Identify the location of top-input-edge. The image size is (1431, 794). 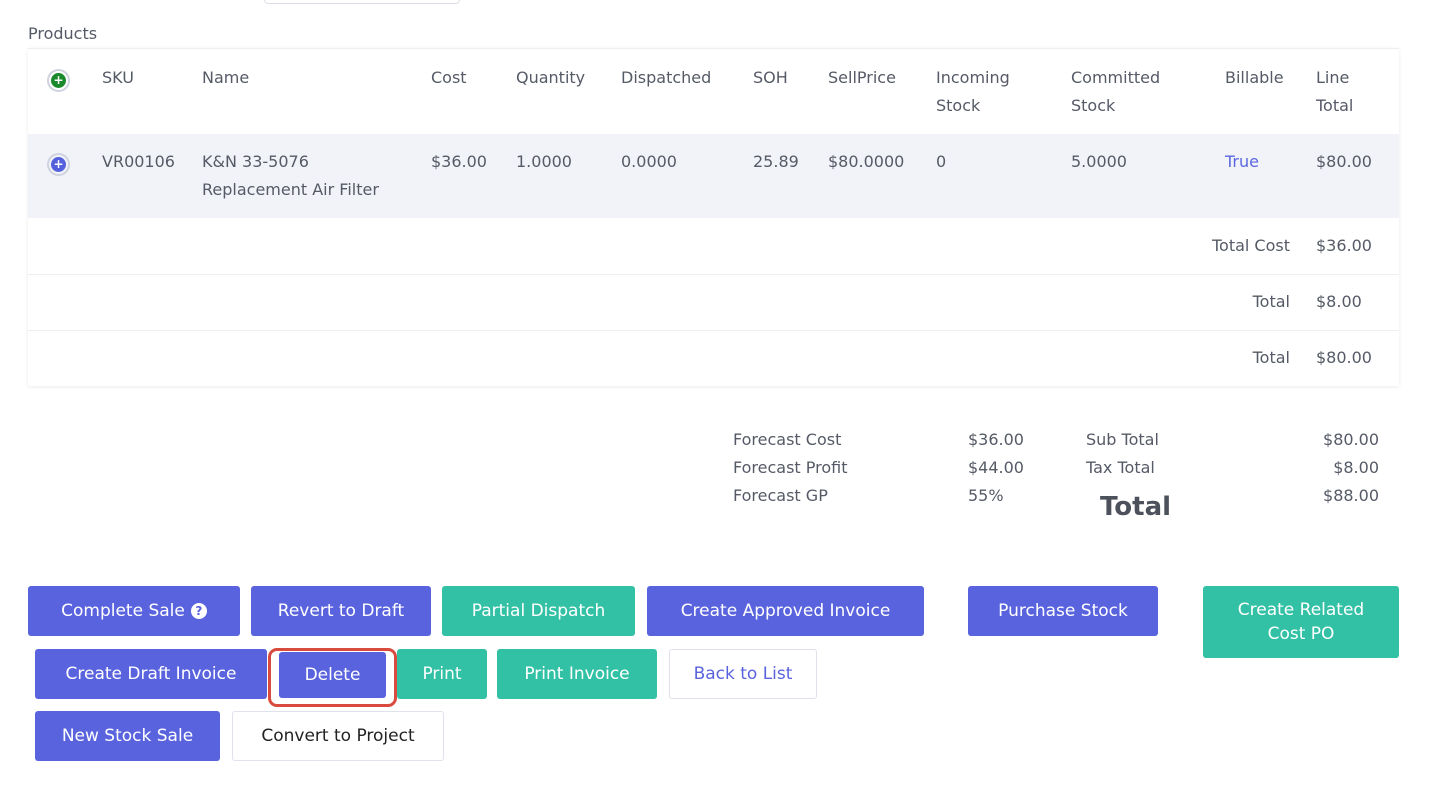
(362, 2).